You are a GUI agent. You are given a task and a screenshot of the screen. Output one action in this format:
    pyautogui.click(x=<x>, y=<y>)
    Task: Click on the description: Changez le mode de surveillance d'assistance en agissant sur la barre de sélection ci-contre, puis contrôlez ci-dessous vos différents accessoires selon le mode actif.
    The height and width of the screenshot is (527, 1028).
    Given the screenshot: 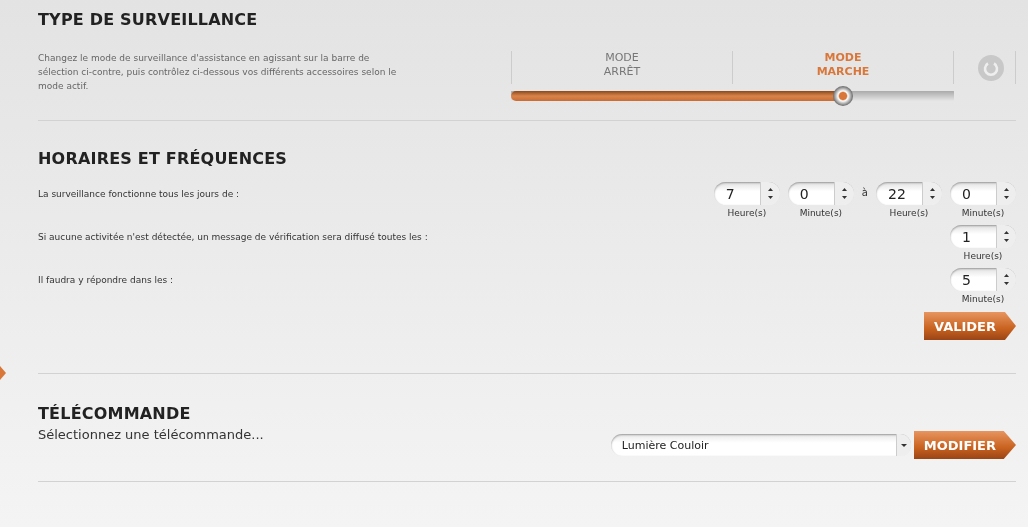 What is the action you would take?
    pyautogui.click(x=218, y=72)
    